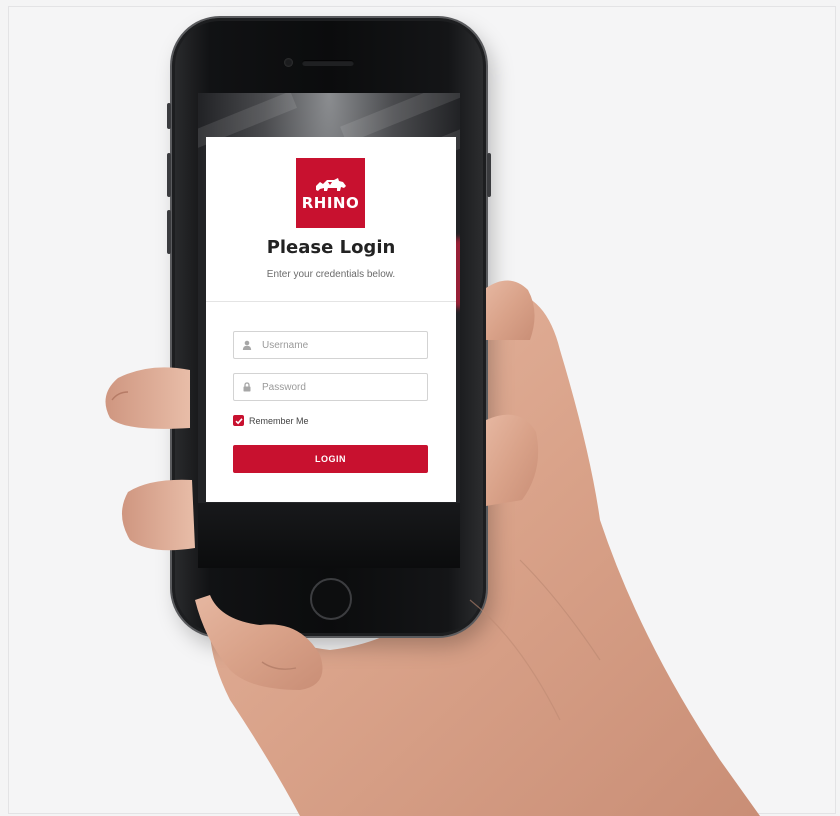 Image resolution: width=840 pixels, height=816 pixels. Describe the element at coordinates (169, 116) in the screenshot. I see `mute-switch` at that location.